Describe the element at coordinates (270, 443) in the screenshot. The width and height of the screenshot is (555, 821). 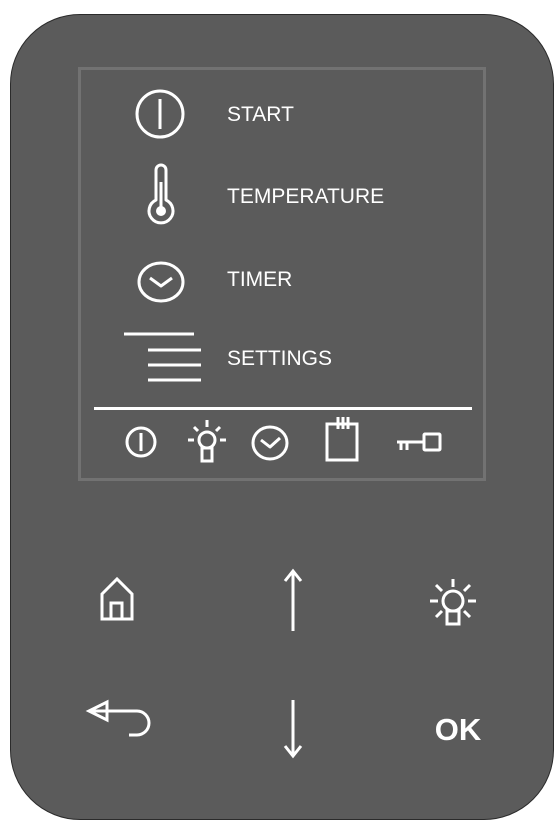
I see `timer-status-icon` at that location.